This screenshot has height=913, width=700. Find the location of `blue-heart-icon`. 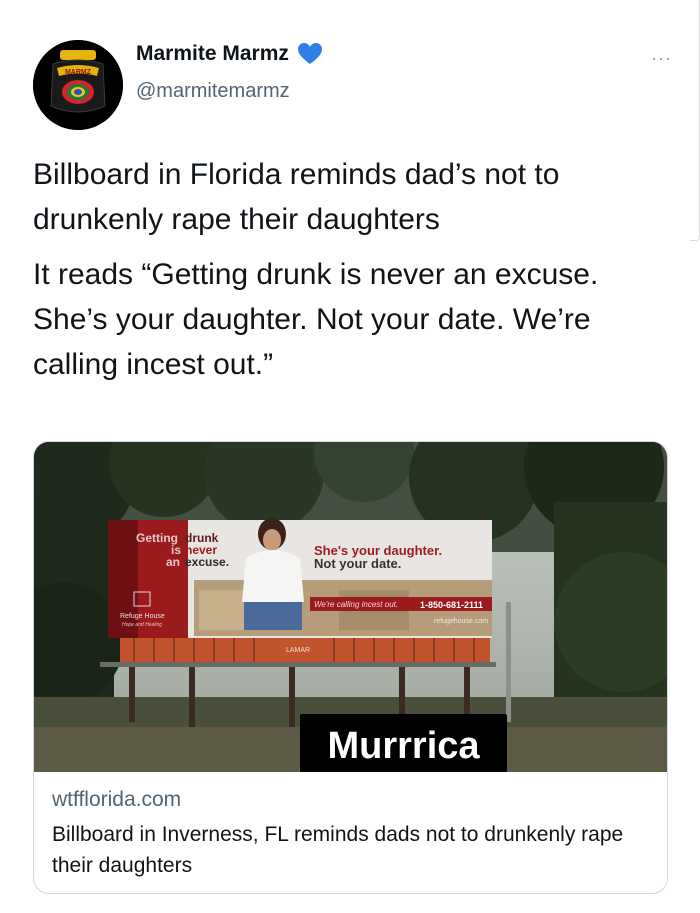

blue-heart-icon is located at coordinates (309, 53).